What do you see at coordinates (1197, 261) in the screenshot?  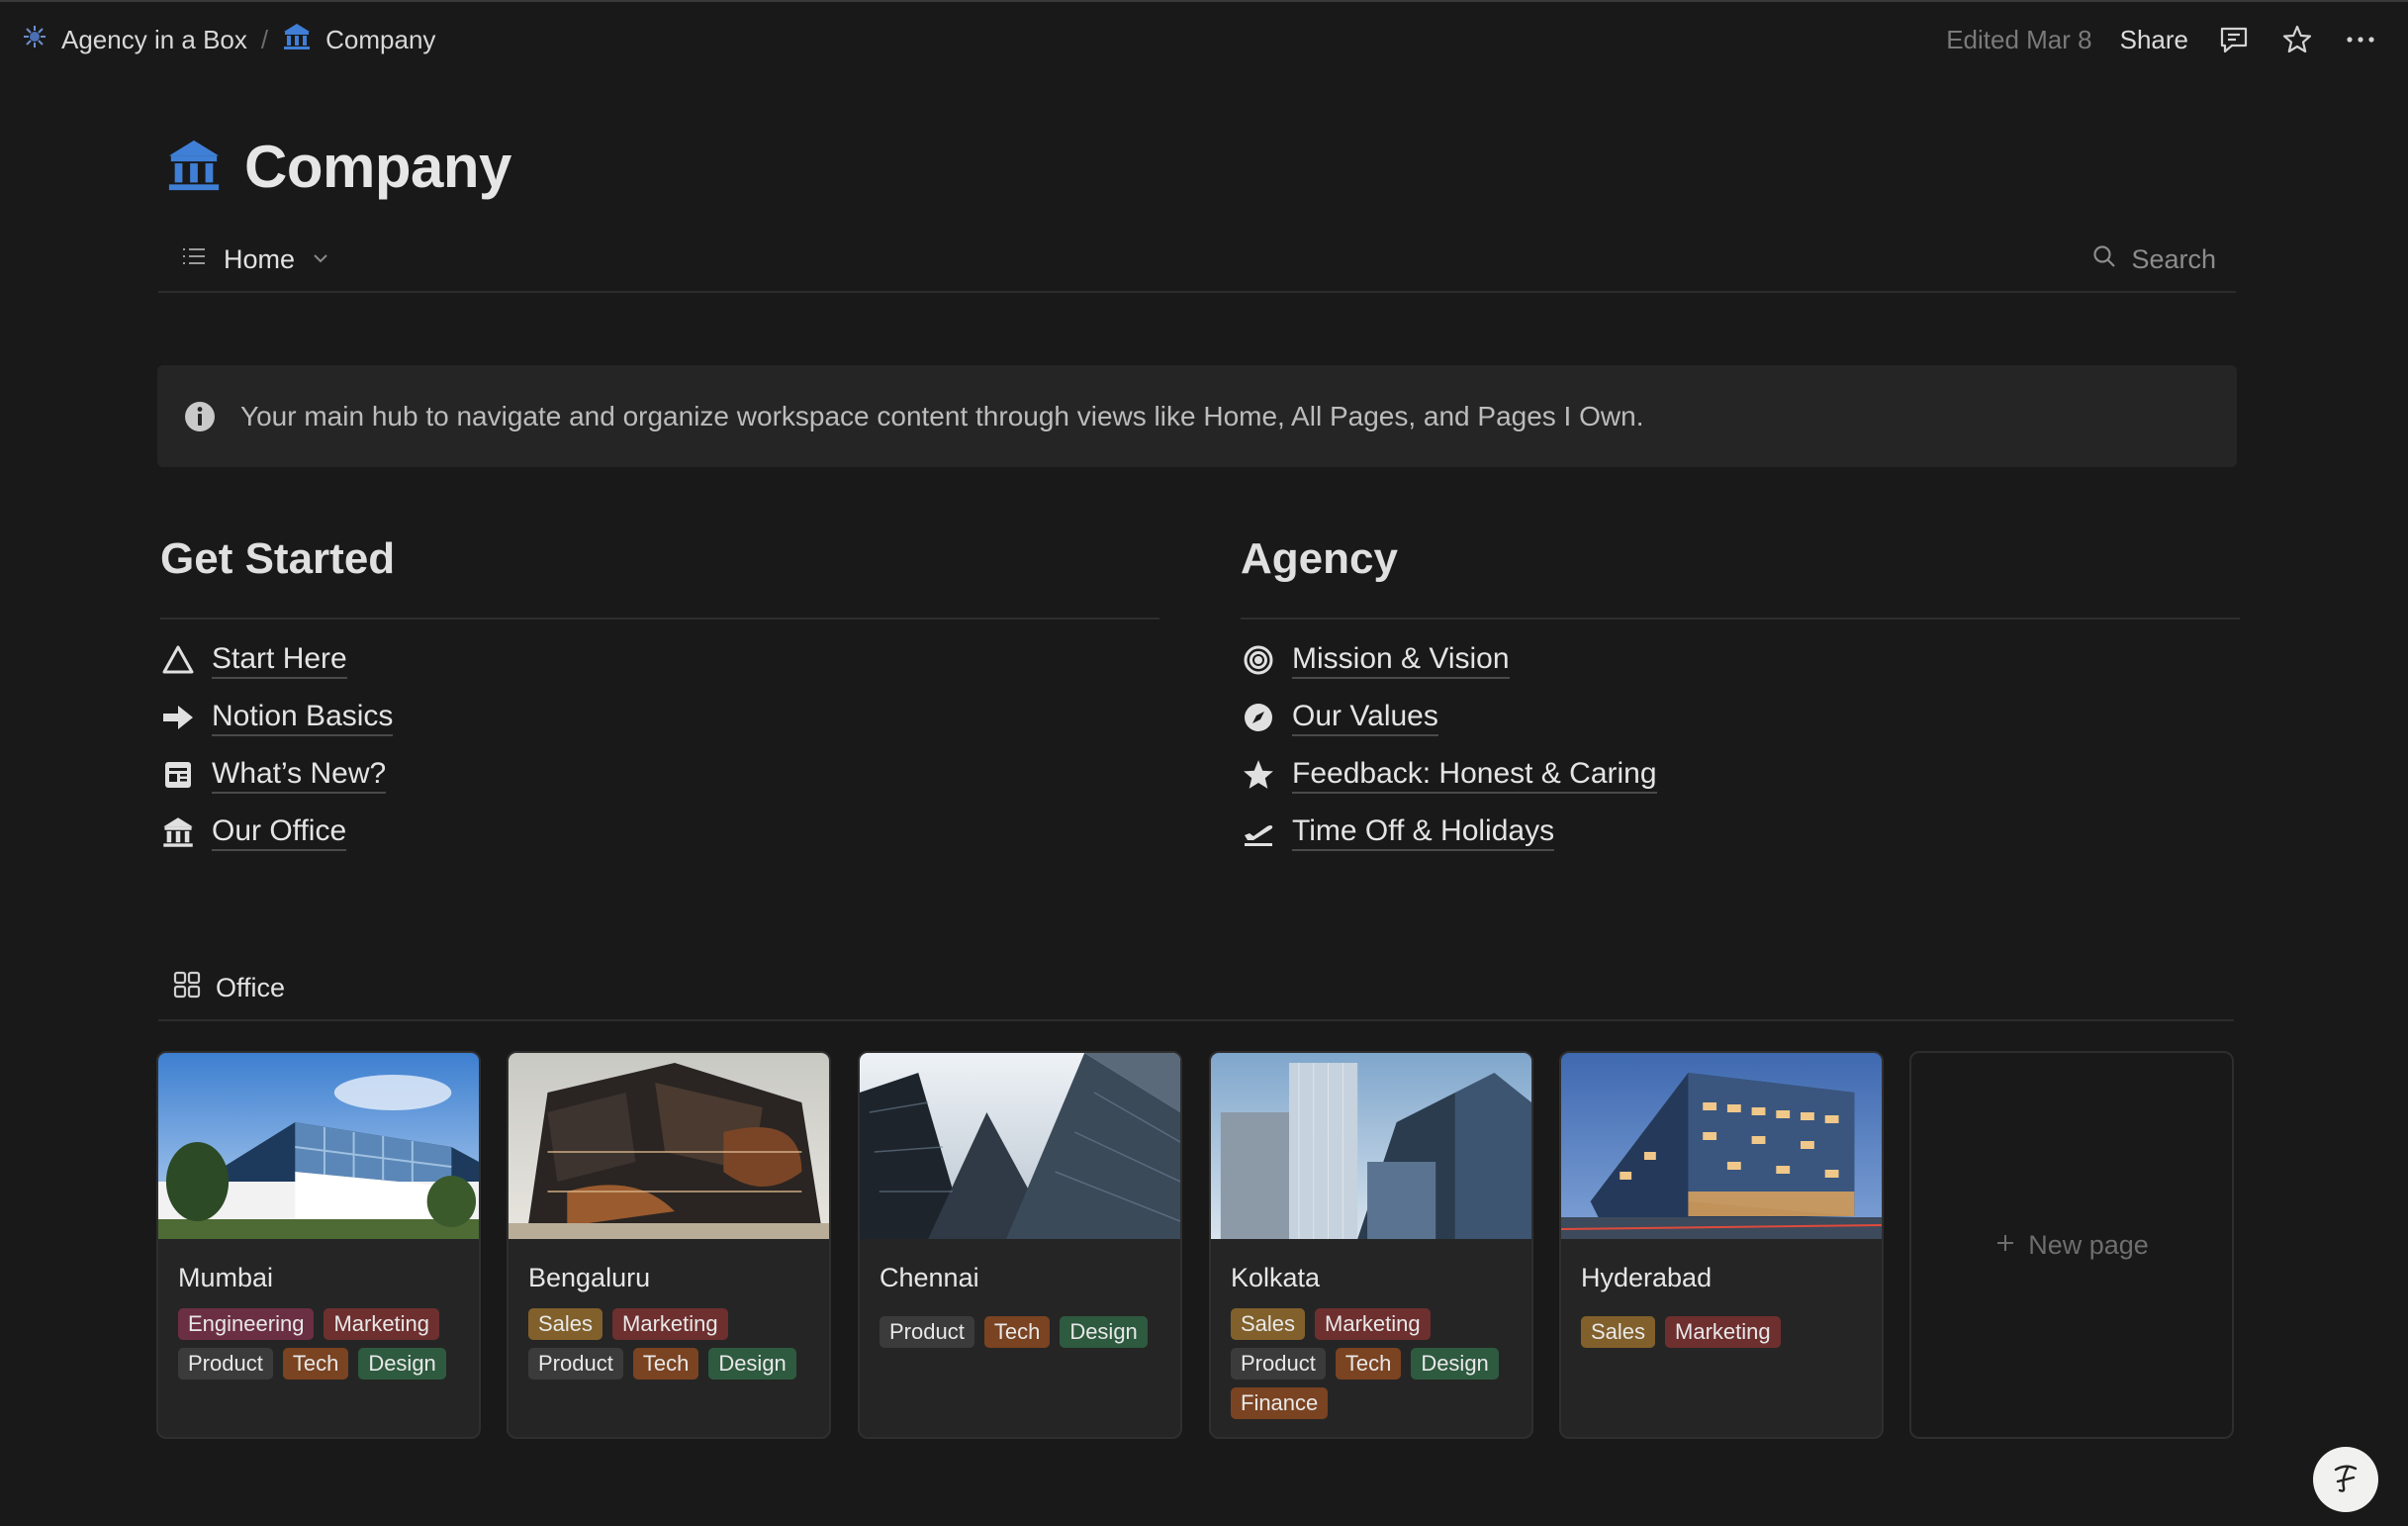 I see `view-bar: Home Search` at bounding box center [1197, 261].